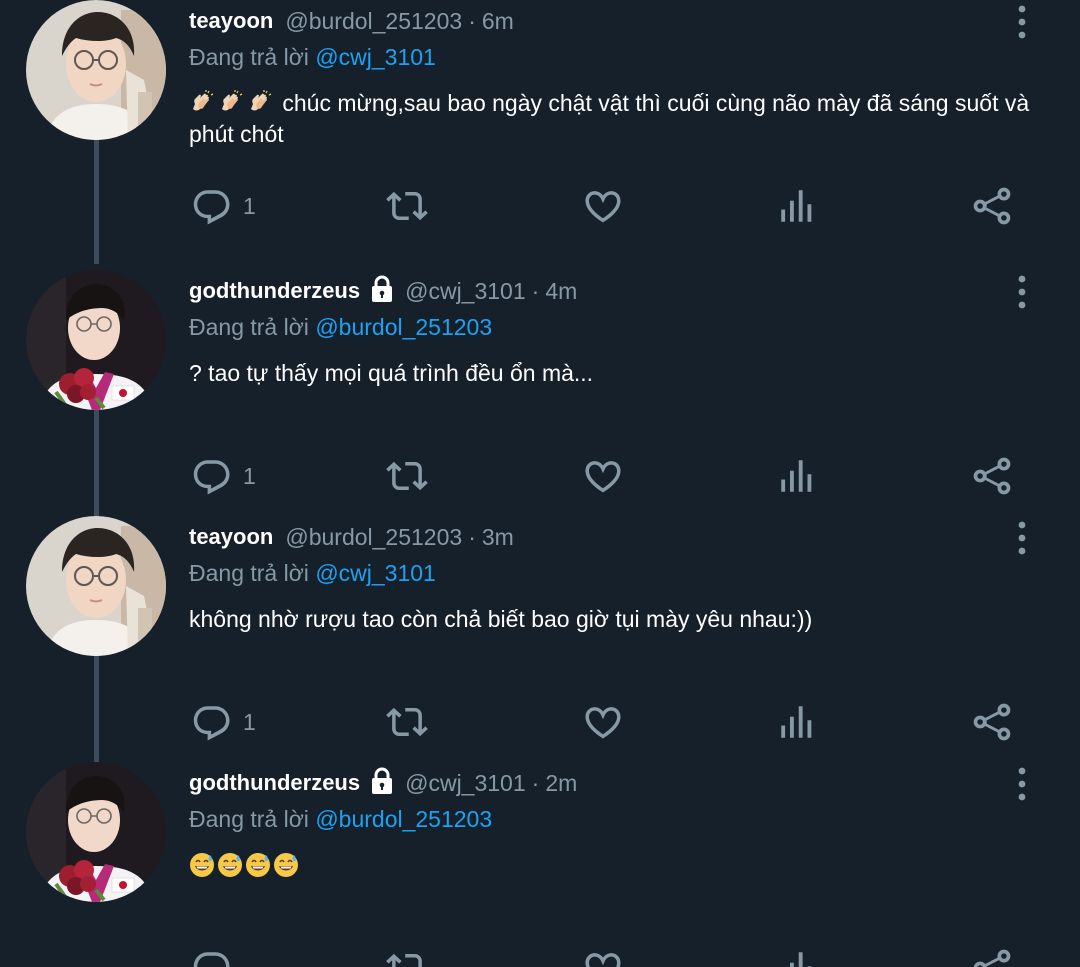 This screenshot has width=1080, height=967. I want to click on replying-to: Đang trả lời @cwj_3101, so click(312, 573).